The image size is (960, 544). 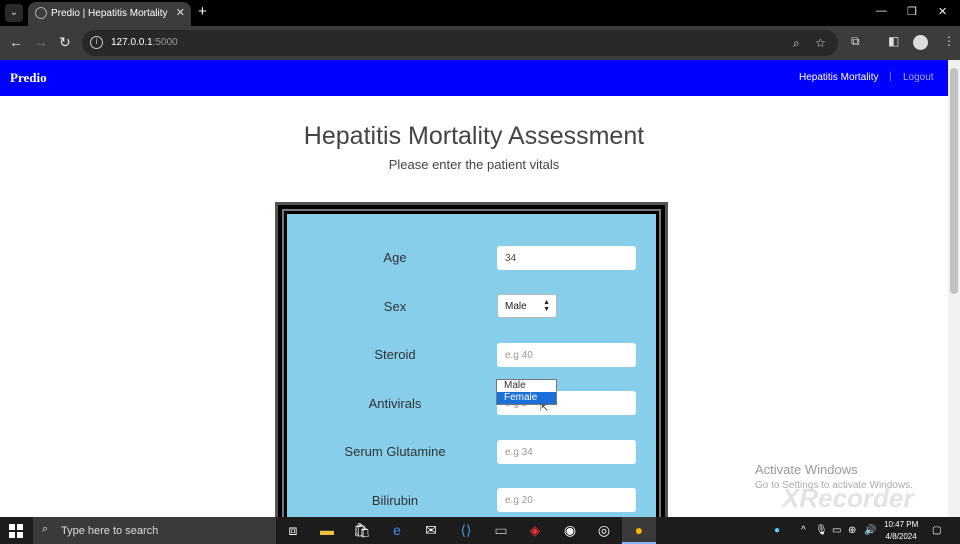 What do you see at coordinates (16, 531) in the screenshot?
I see `windows-start-icon` at bounding box center [16, 531].